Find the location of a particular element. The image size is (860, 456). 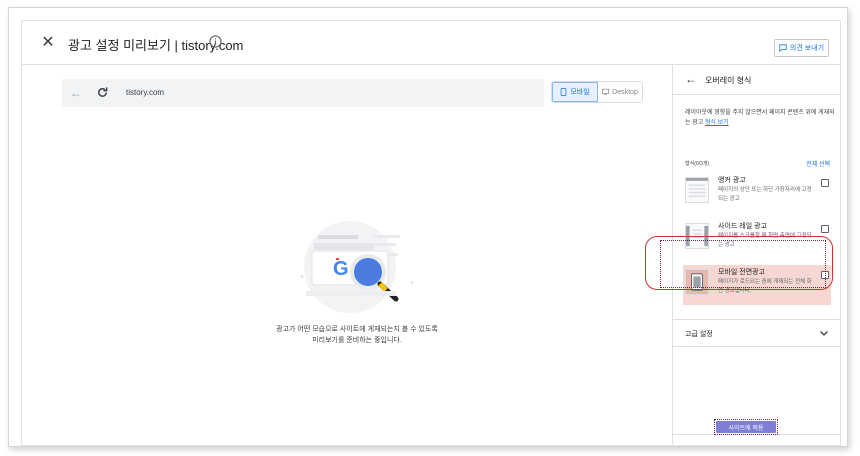

format-title: 사이드 레일 광고 is located at coordinates (742, 226).